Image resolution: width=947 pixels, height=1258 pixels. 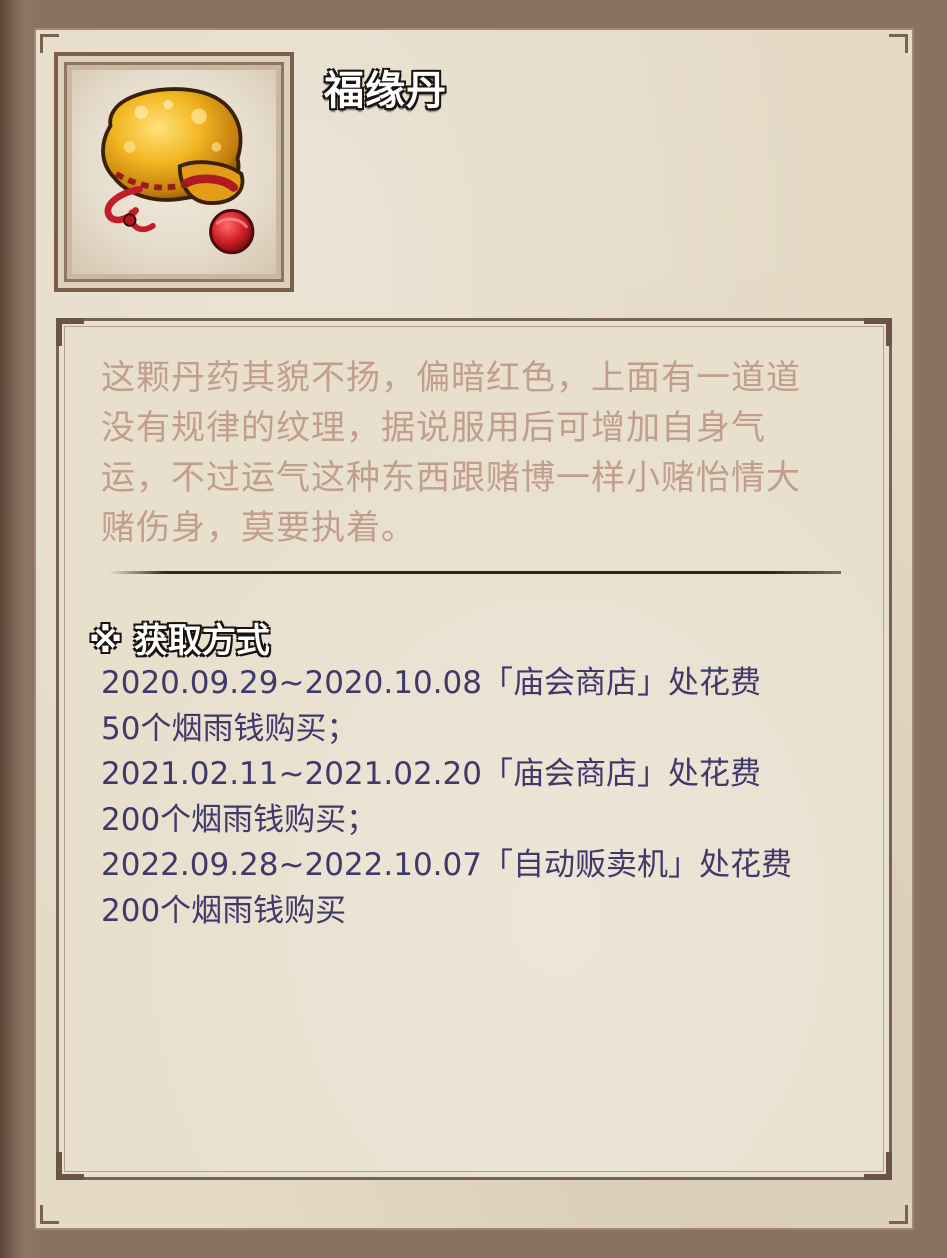 I want to click on acquisition-line: 50个烟雨钱购买；, so click(x=229, y=728).